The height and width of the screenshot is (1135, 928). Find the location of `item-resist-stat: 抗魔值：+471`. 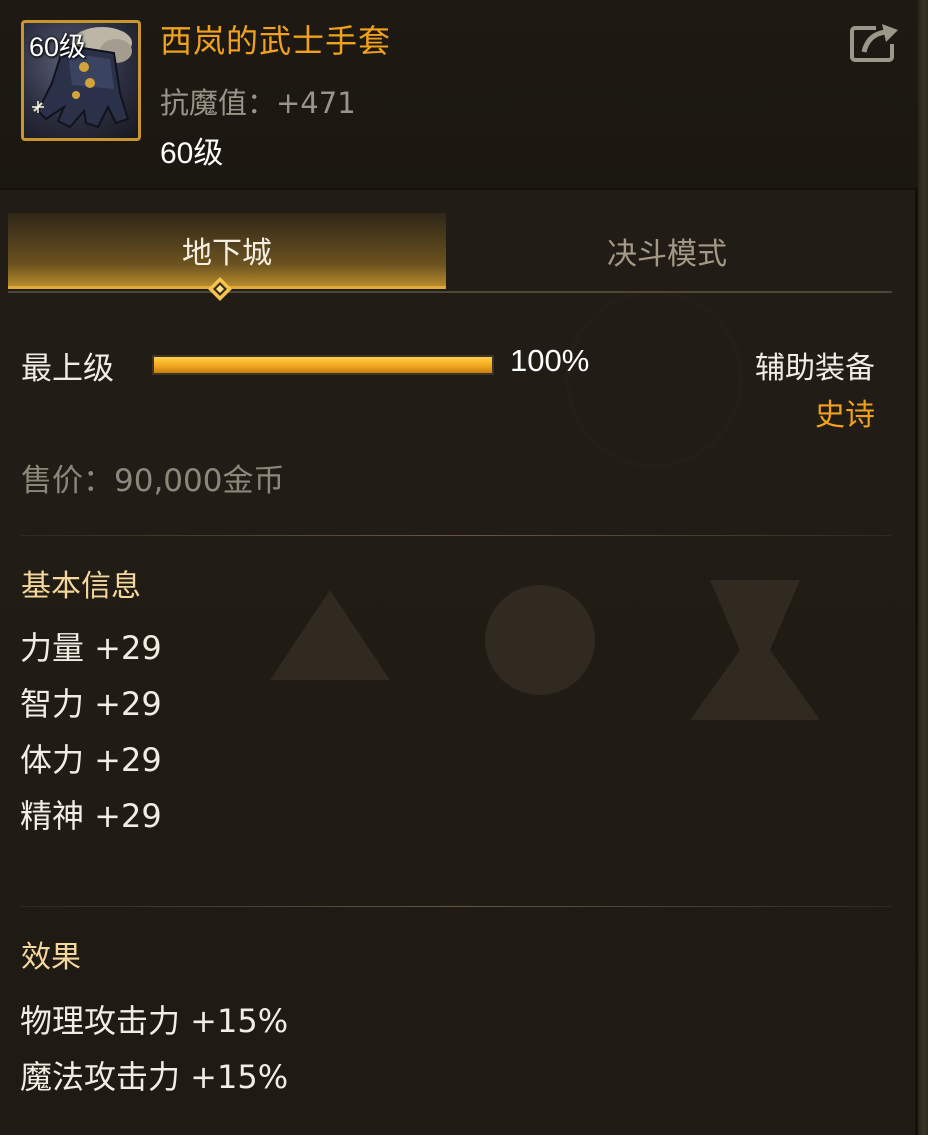

item-resist-stat: 抗魔值：+471 is located at coordinates (258, 103).